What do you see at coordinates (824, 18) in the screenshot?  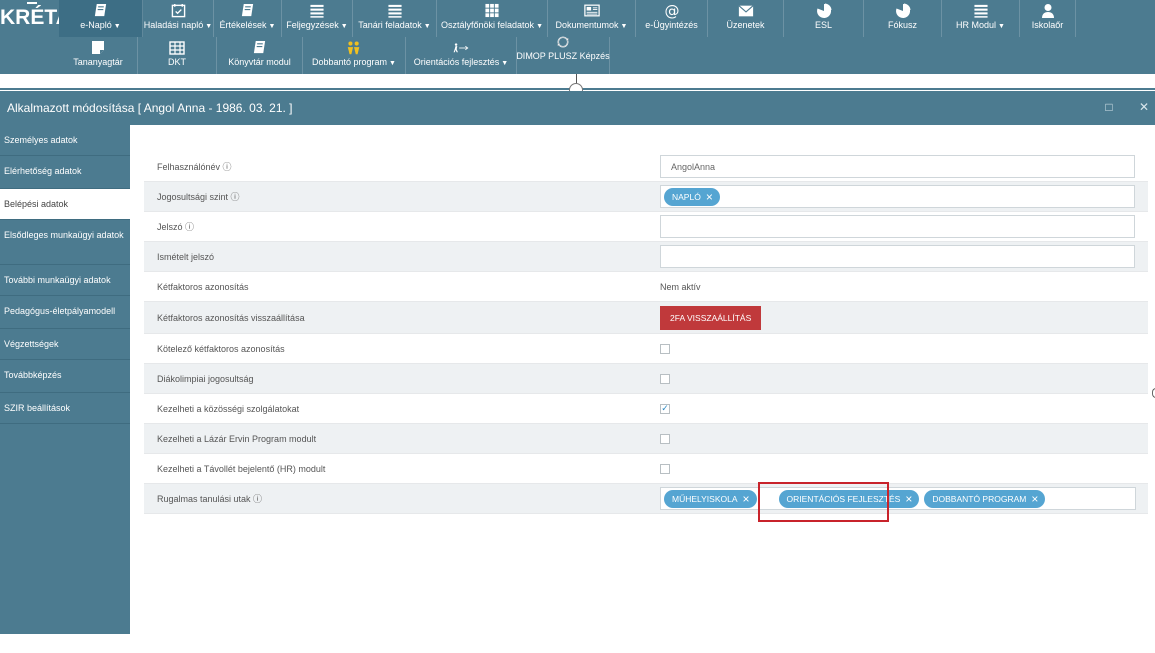 I see `nav-item-esl: ESL` at bounding box center [824, 18].